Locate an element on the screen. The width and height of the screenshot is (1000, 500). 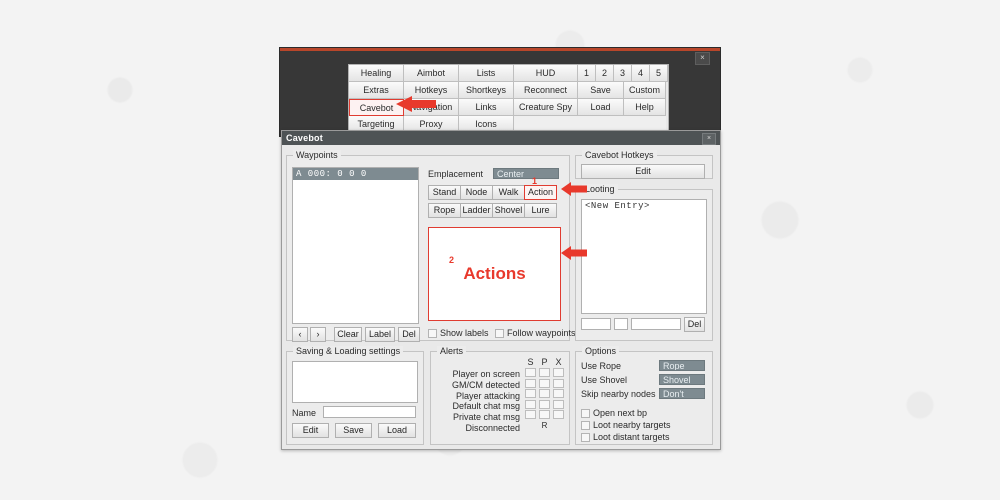
alert-row-label: Default chat msg is located at coordinates (486, 406).